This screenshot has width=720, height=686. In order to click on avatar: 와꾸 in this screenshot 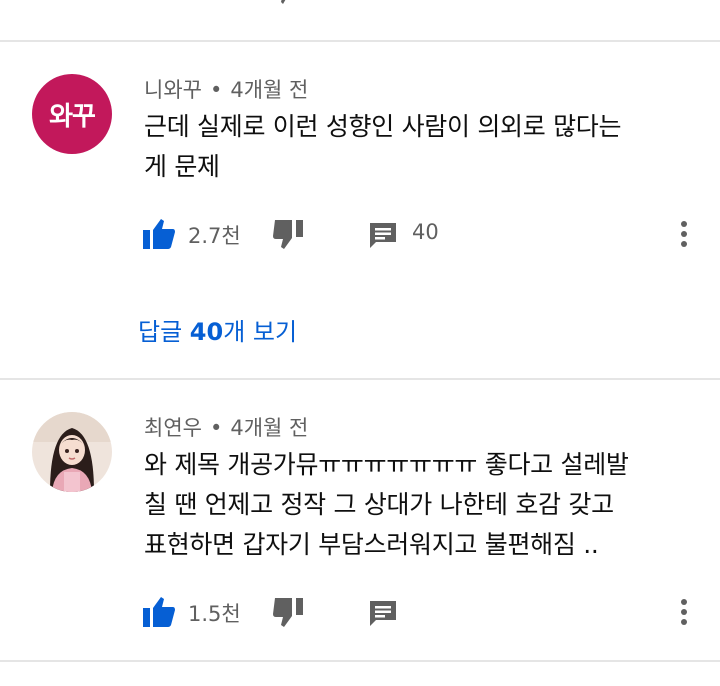, I will do `click(72, 114)`.